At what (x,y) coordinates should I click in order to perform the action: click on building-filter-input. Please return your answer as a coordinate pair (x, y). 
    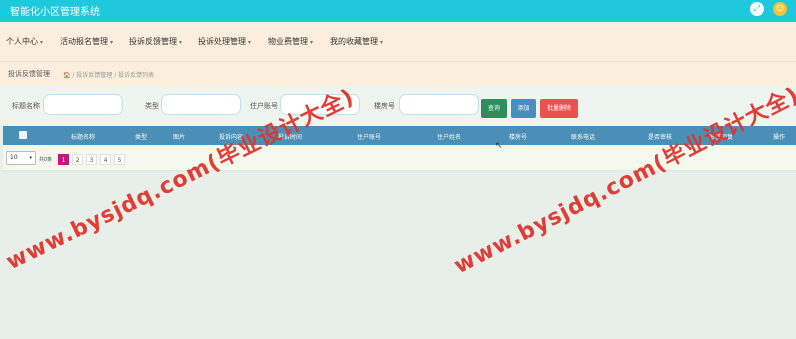
    Looking at the image, I should click on (439, 104).